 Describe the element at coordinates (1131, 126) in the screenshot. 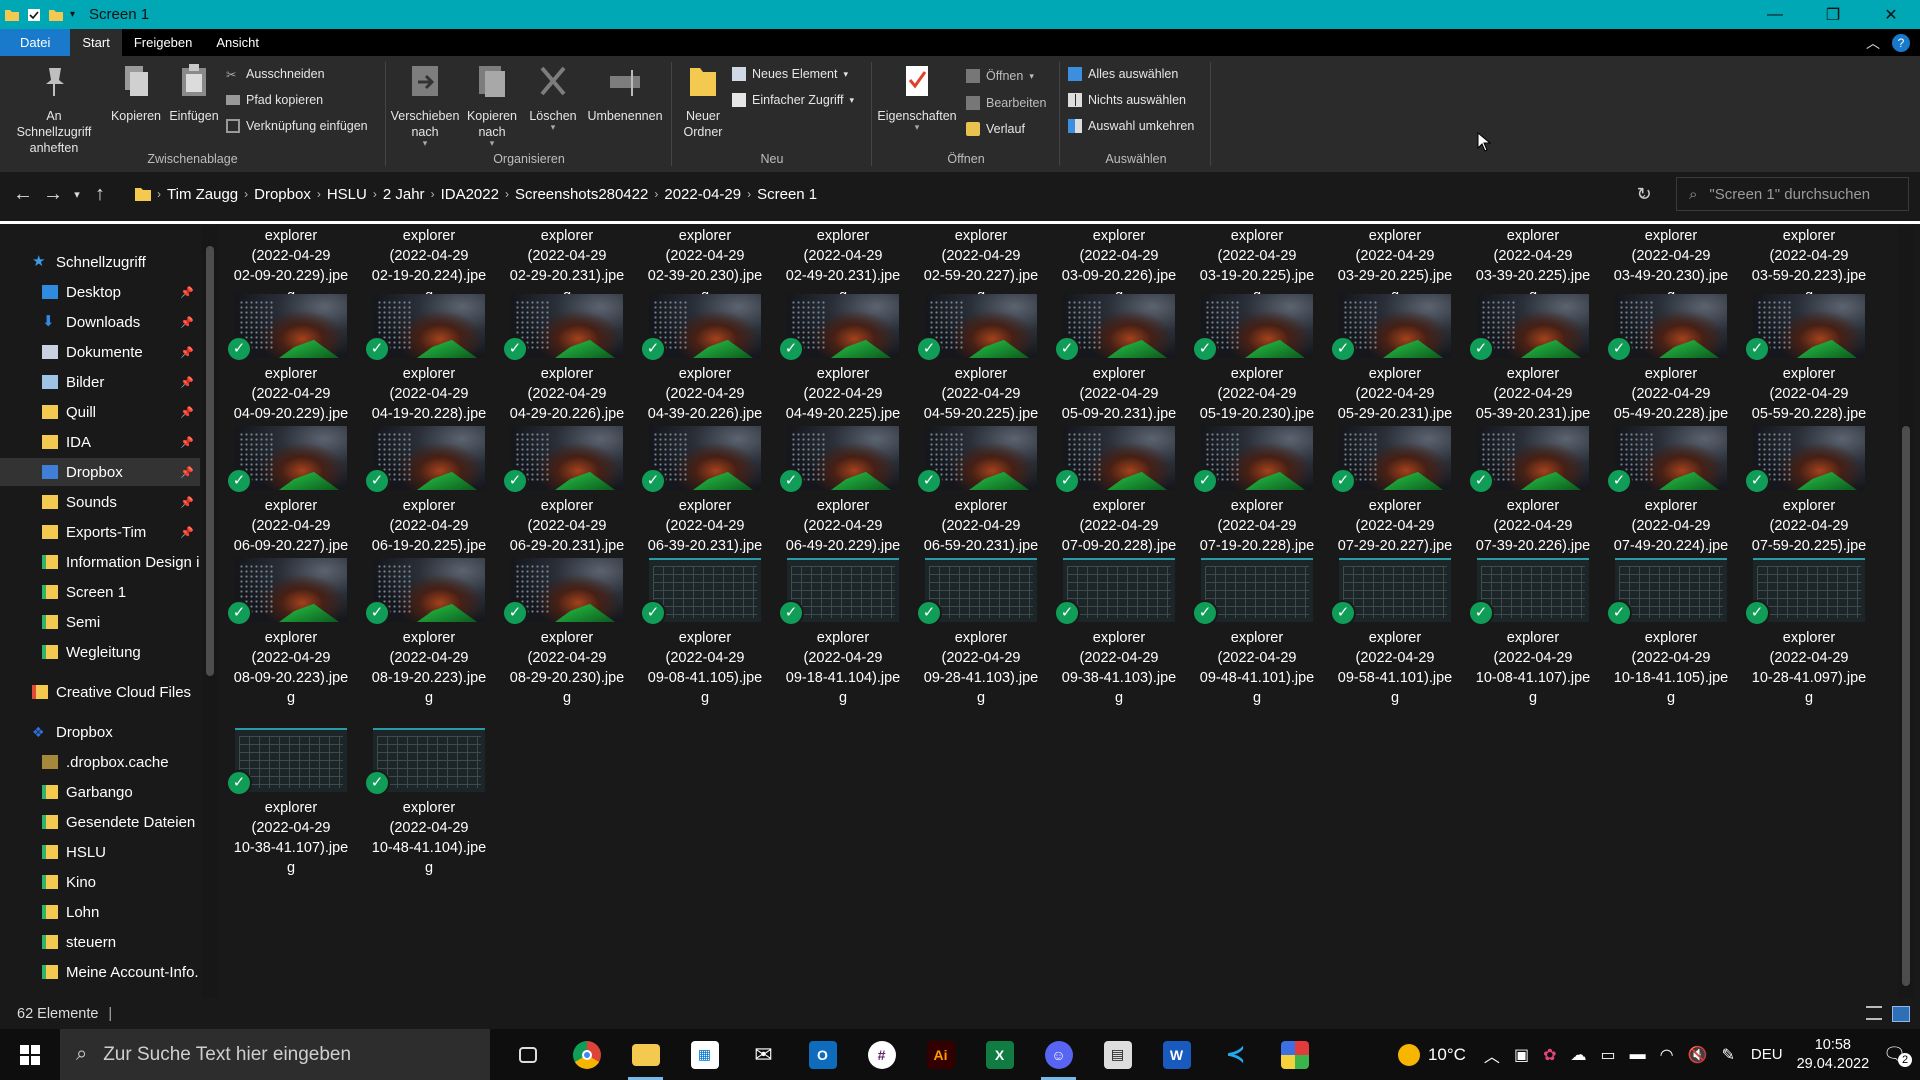

I see `invert-selection-button: Auswahl umkehren` at that location.